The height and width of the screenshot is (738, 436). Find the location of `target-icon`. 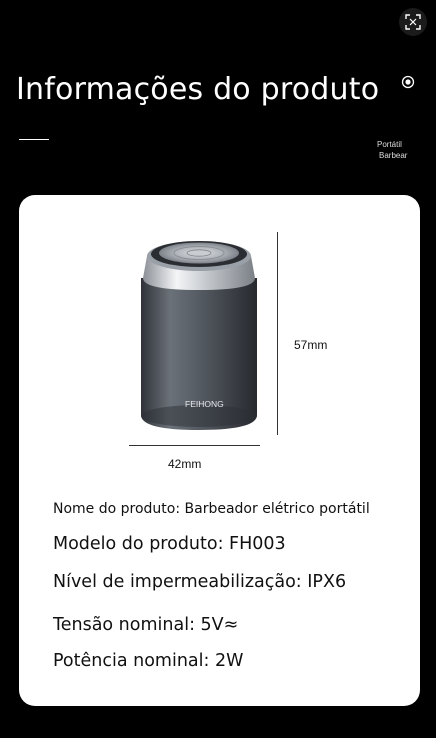

target-icon is located at coordinates (408, 82).